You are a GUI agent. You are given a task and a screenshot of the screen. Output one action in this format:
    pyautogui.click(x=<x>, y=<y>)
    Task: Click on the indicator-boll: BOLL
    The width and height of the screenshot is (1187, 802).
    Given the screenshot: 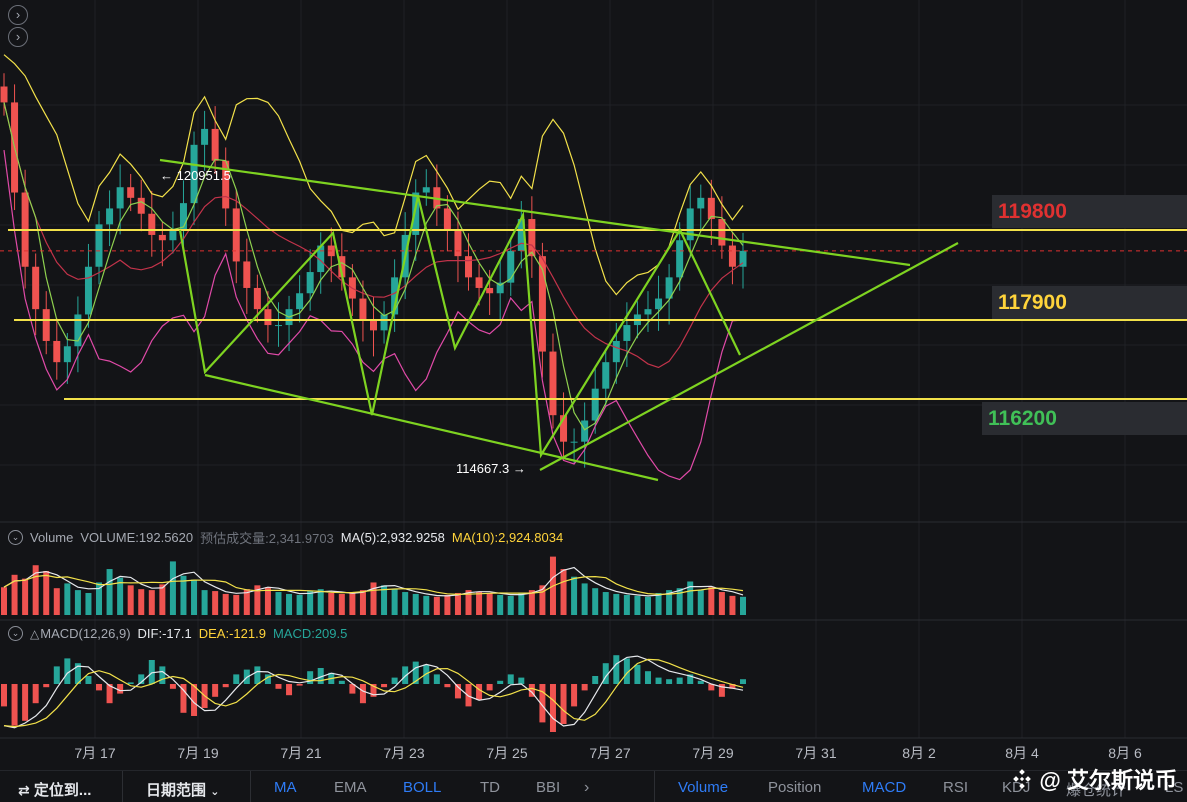 What is the action you would take?
    pyautogui.click(x=422, y=787)
    